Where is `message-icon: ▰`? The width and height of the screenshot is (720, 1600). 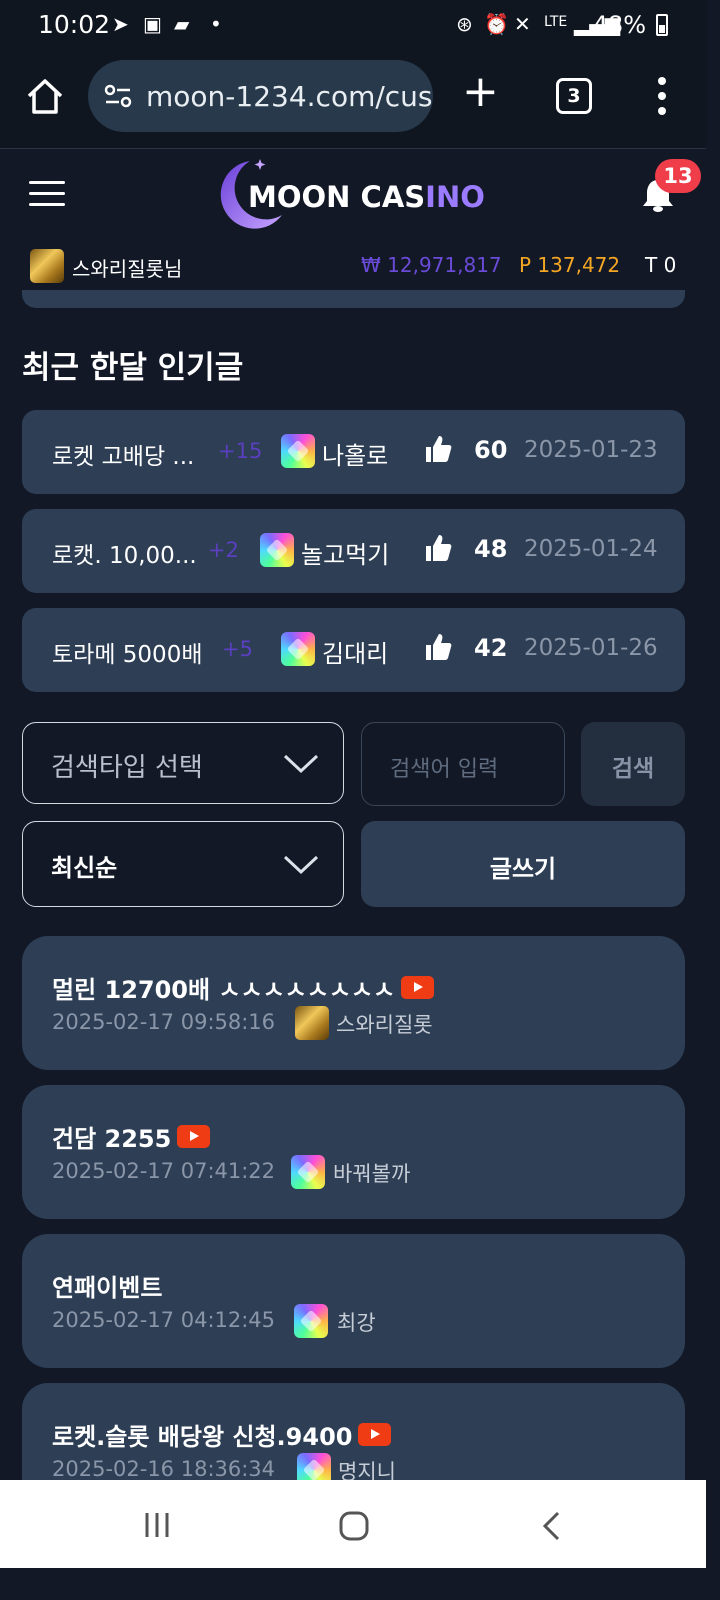 message-icon: ▰ is located at coordinates (182, 24).